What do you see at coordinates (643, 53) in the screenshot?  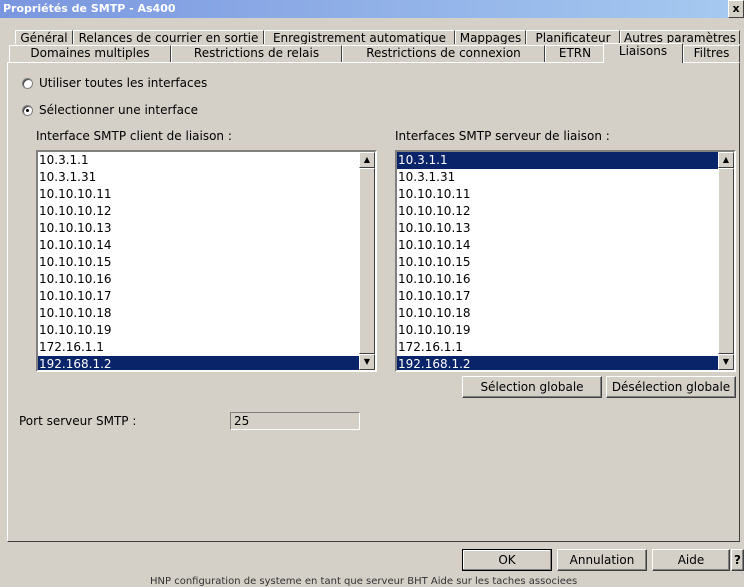 I see `tab-liaisons: Liaisons` at bounding box center [643, 53].